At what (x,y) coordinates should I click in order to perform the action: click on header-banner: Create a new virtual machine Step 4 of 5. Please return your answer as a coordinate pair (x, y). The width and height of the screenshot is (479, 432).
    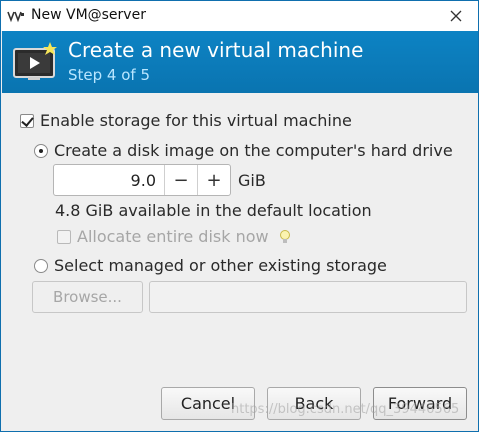
    Looking at the image, I should click on (240, 62).